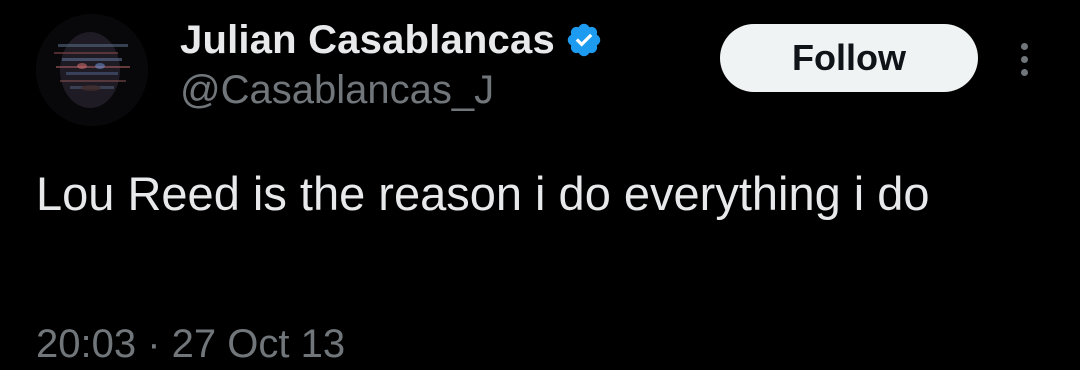 Image resolution: width=1080 pixels, height=370 pixels. I want to click on author-name-row: Julian Casablancas, so click(391, 40).